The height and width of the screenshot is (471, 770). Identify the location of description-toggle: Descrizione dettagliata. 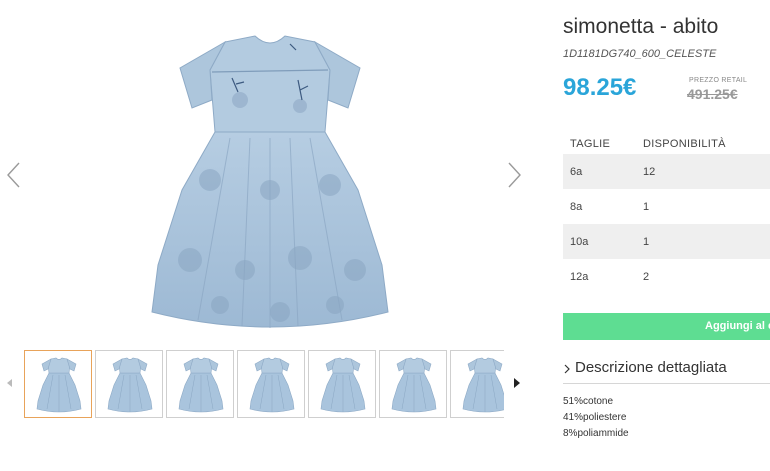
(666, 370).